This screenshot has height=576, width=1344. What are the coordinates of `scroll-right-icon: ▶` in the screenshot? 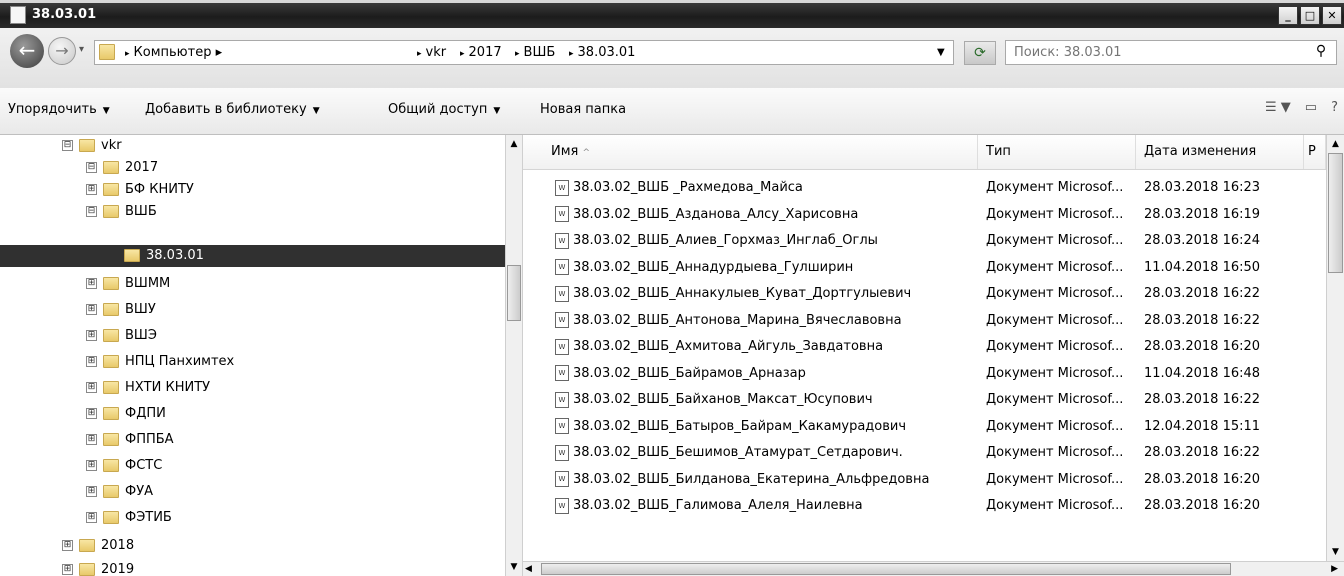 It's located at (1334, 569).